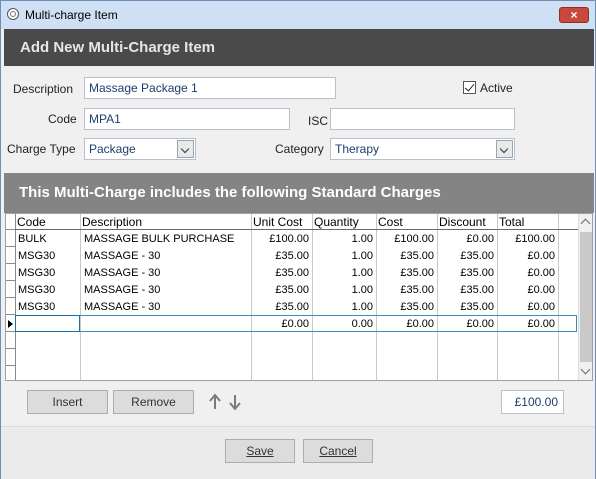  Describe the element at coordinates (511, 222) in the screenshot. I see `column-header-total: Total` at that location.